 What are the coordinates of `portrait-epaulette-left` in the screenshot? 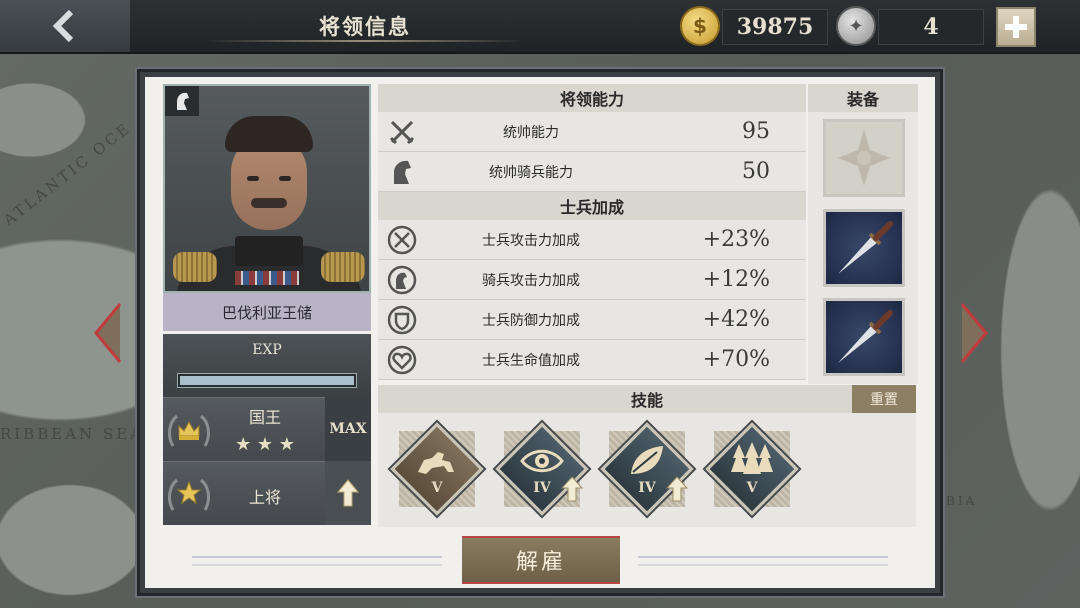 It's located at (195, 267).